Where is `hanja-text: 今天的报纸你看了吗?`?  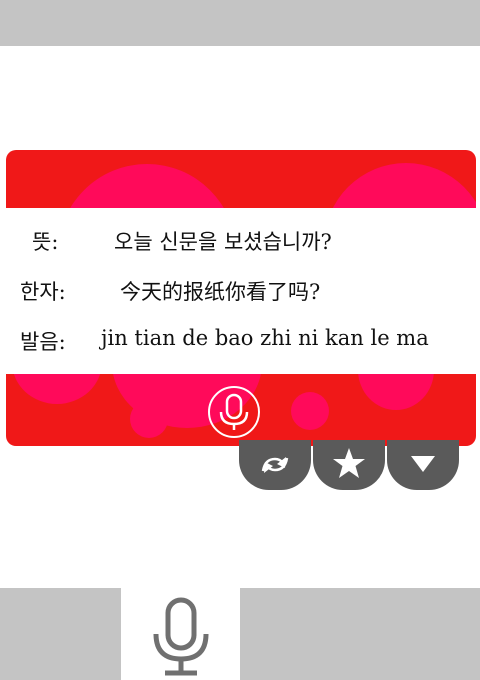 hanja-text: 今天的报纸你看了吗? is located at coordinates (220, 292).